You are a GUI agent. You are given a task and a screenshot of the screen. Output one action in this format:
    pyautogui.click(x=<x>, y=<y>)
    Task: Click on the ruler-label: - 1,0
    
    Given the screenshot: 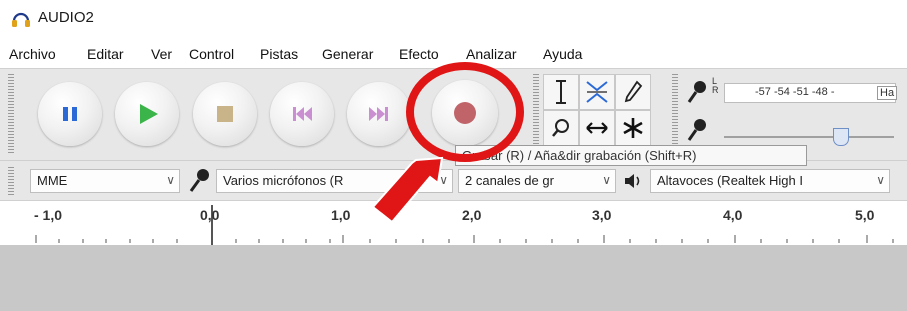 What is the action you would take?
    pyautogui.click(x=48, y=215)
    